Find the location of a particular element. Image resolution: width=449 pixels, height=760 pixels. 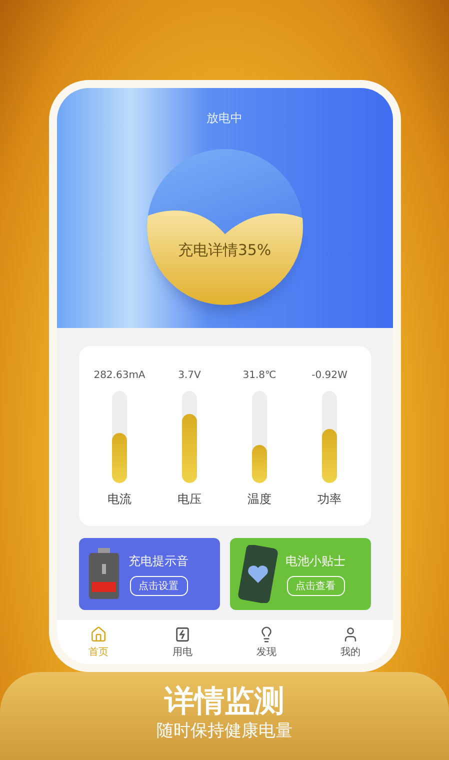

banner-subtitle: 随时保持健康电量 is located at coordinates (224, 731).